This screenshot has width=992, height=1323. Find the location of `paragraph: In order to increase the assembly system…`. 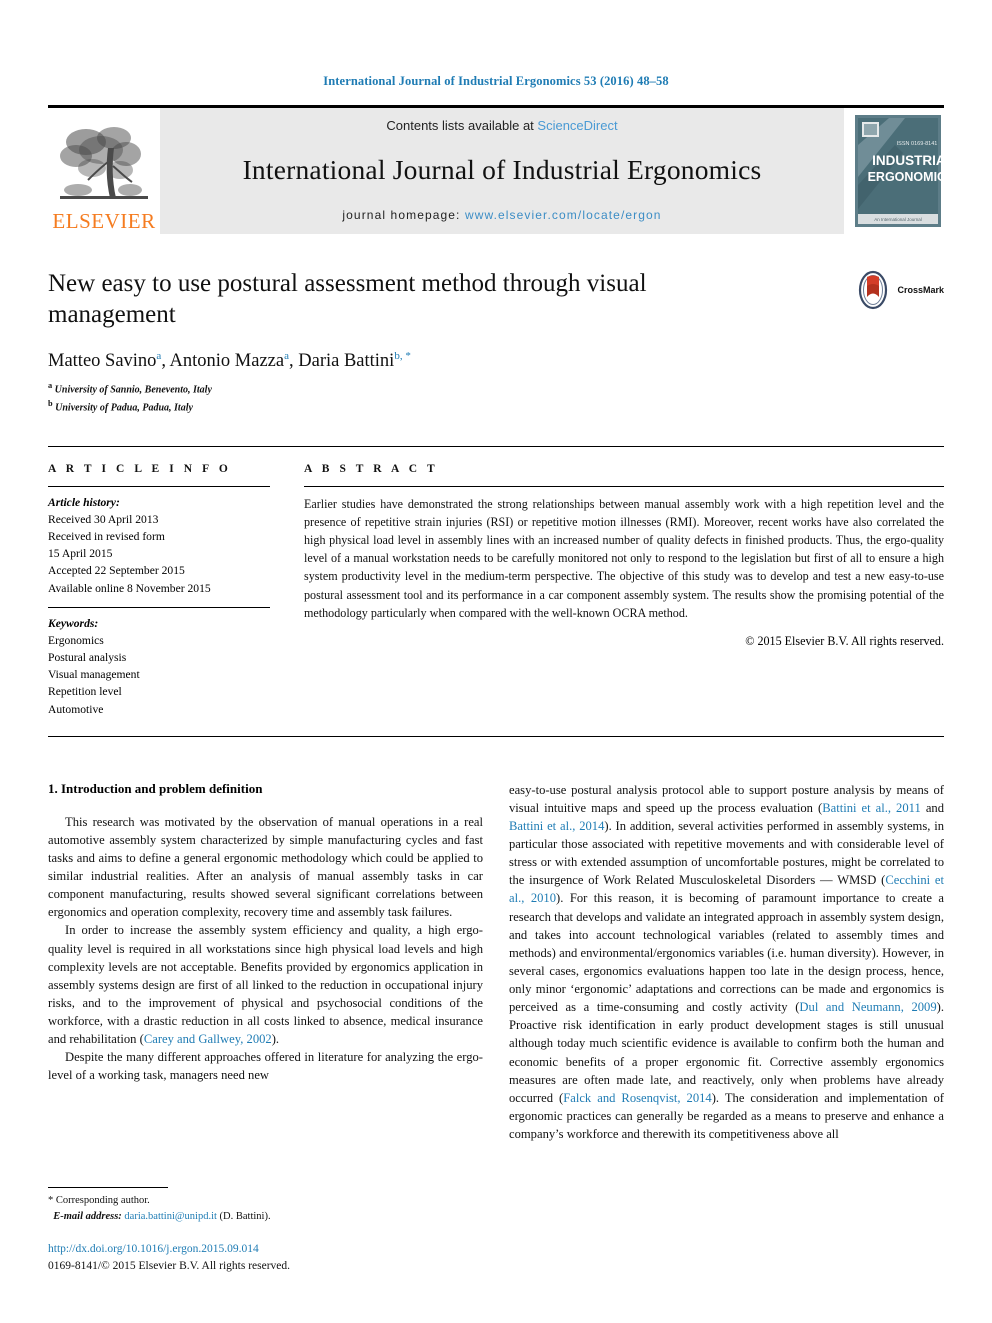

paragraph: In order to increase the assembly system… is located at coordinates (265, 984).